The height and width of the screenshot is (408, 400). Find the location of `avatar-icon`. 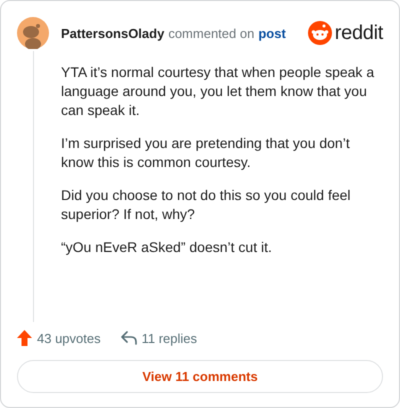

avatar-icon is located at coordinates (33, 33).